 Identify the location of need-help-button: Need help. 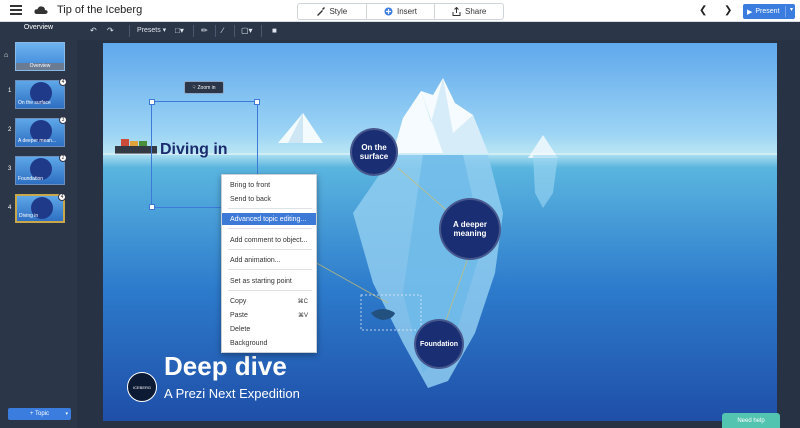
(751, 420).